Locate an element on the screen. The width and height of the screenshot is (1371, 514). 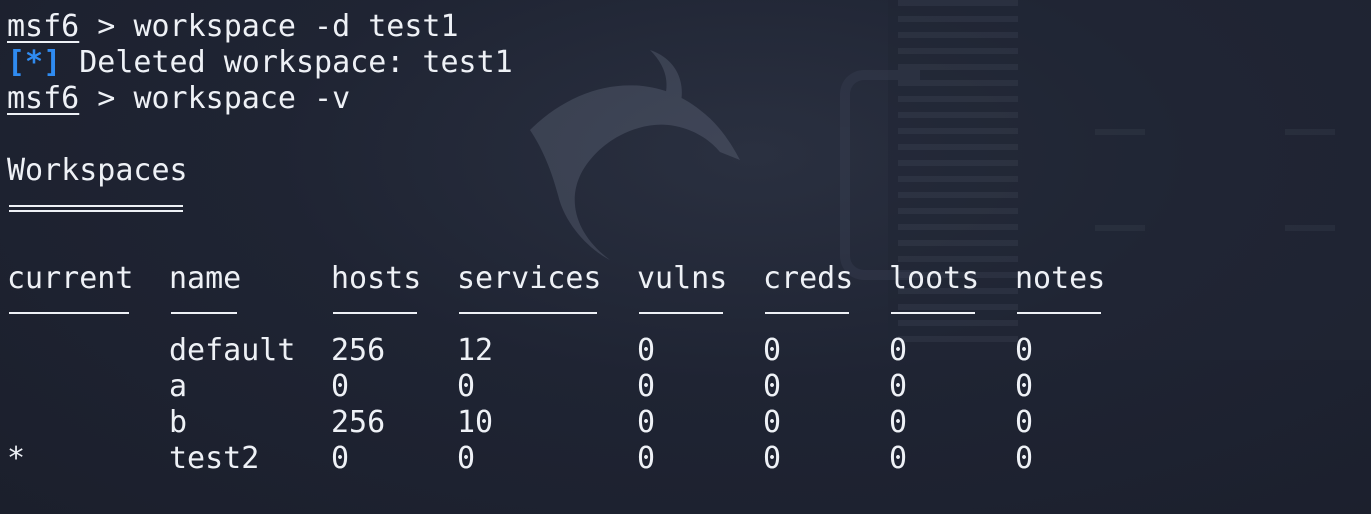
column-header-notes: notes is located at coordinates (1060, 278).